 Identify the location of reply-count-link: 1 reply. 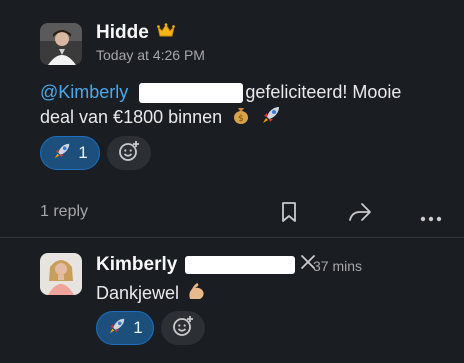
(64, 212).